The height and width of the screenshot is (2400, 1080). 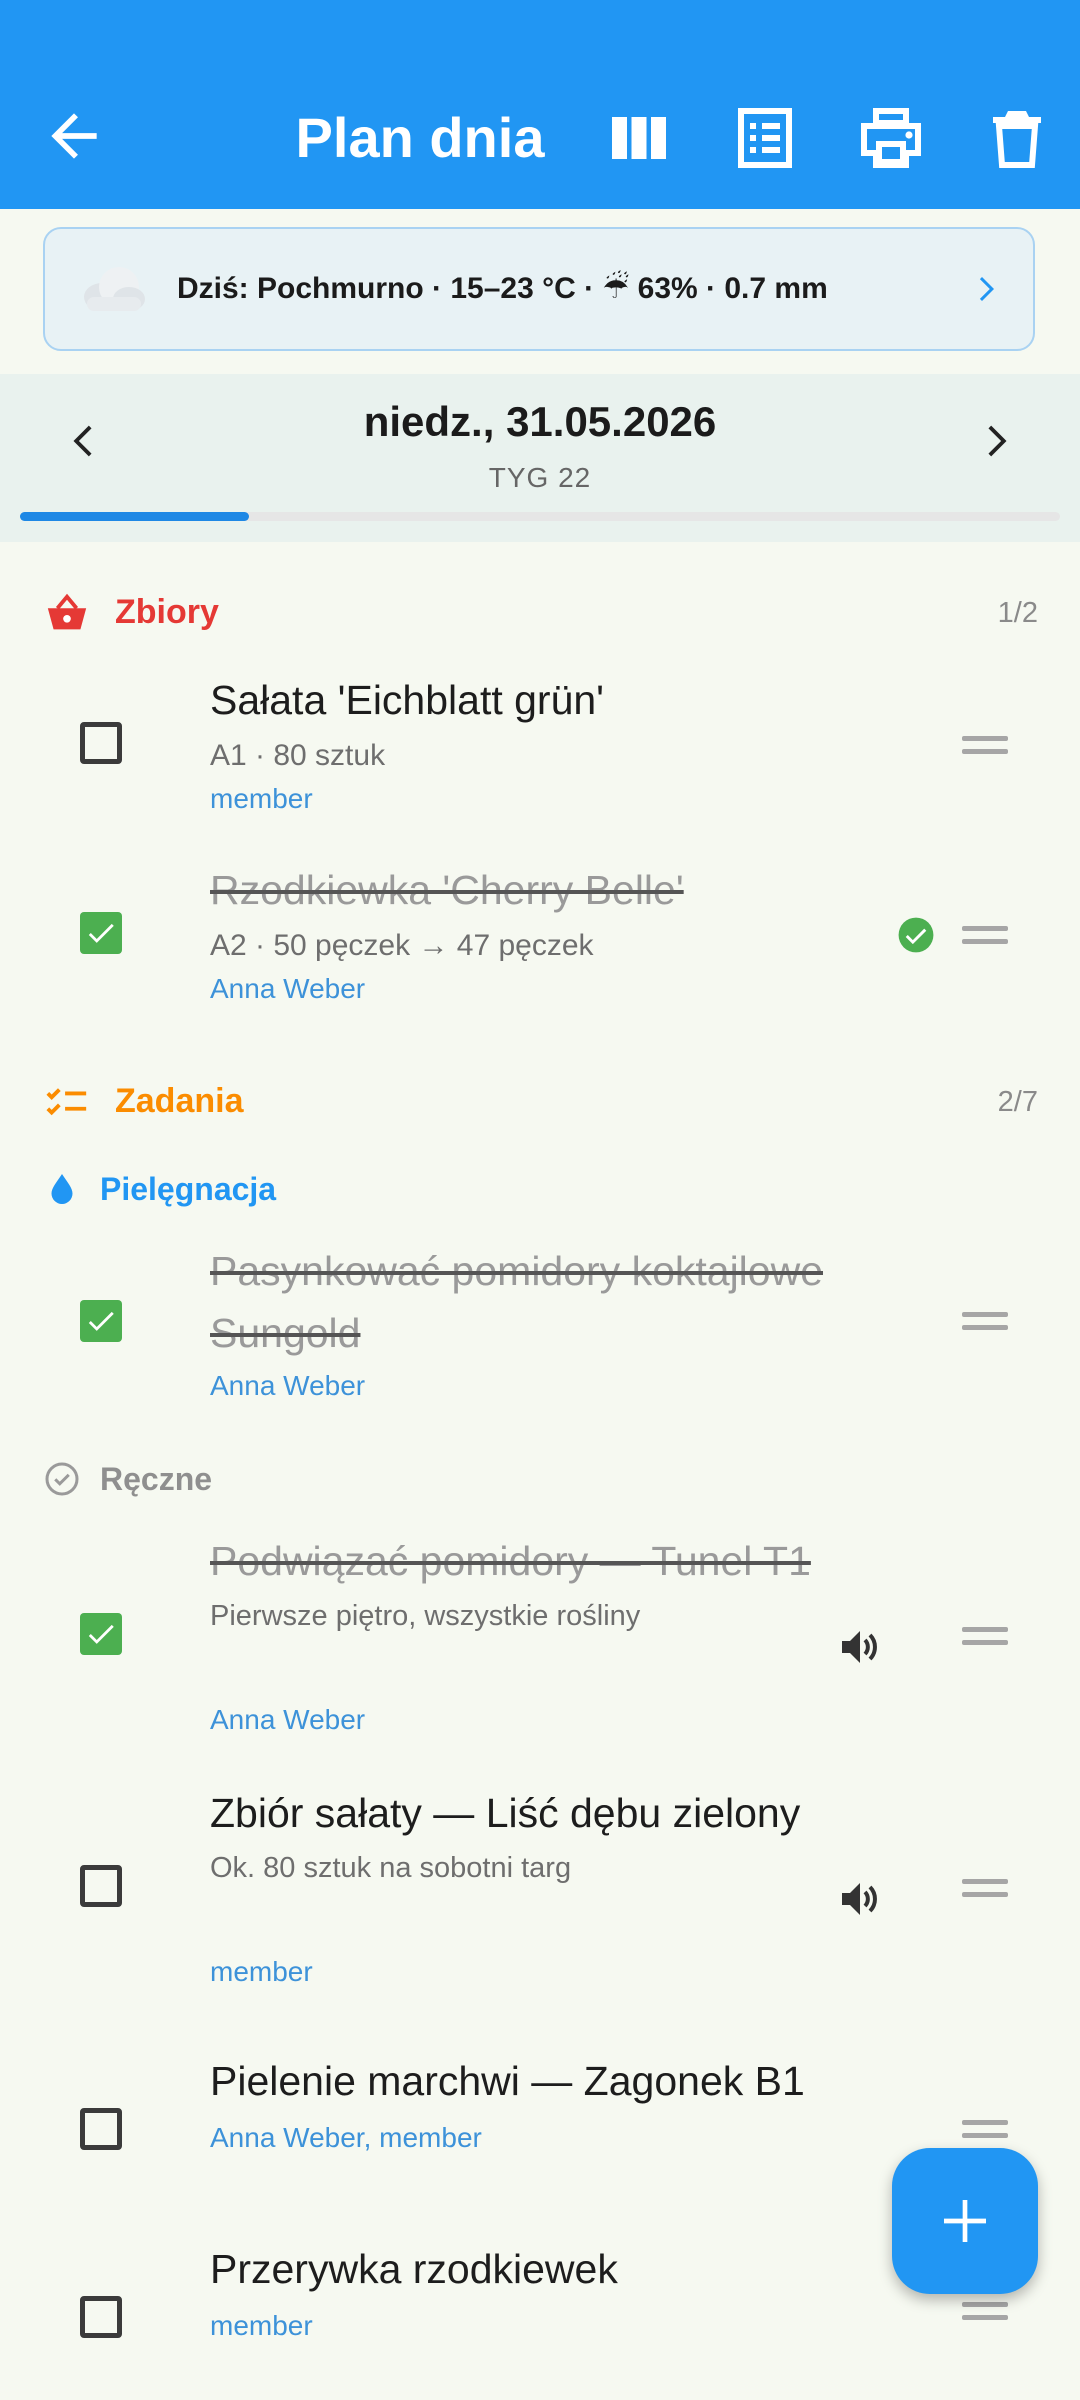 I want to click on task-name: Pasynkować pomidory koktajlowe, so click(x=516, y=1271).